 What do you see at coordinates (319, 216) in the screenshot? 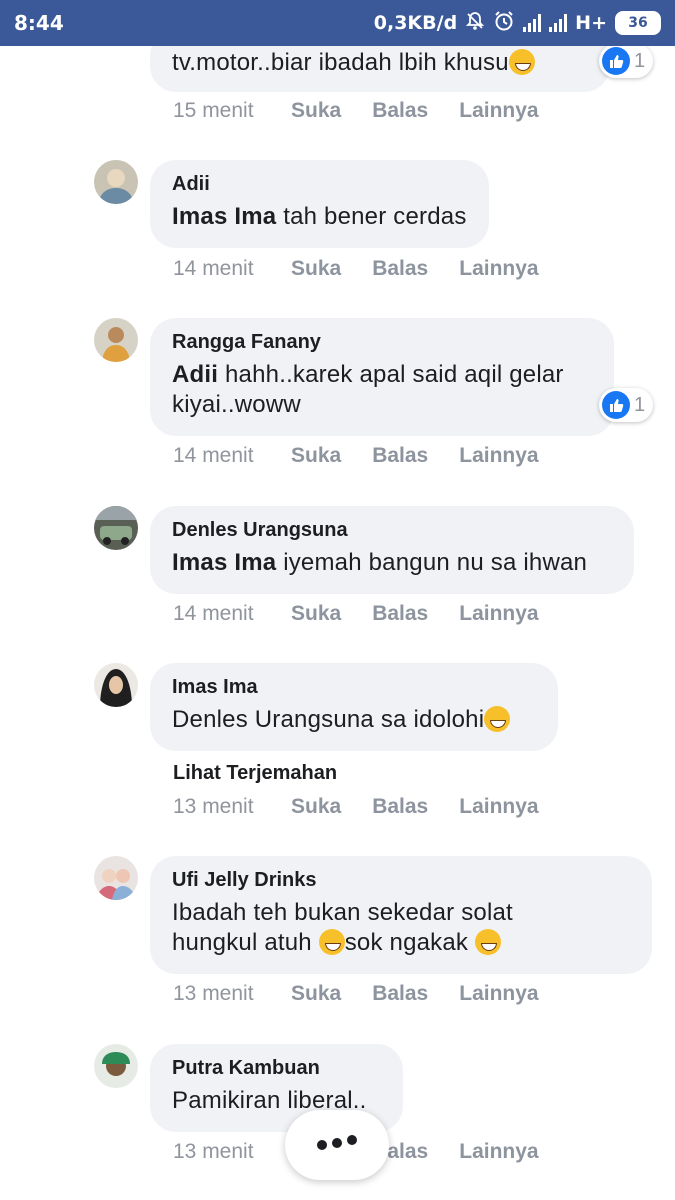
I see `comment-text: Imas Ima tah bener cerdas` at bounding box center [319, 216].